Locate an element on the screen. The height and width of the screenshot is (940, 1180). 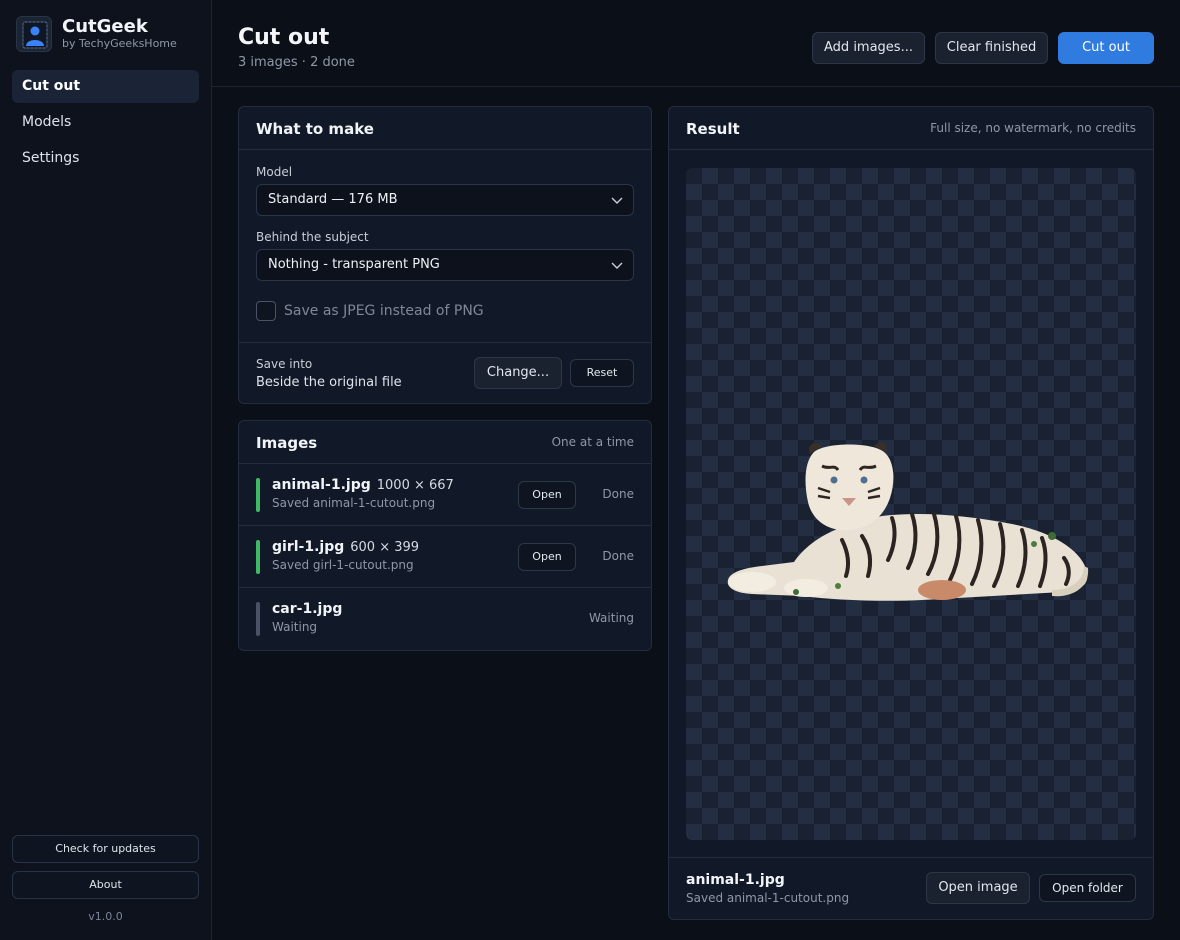
image-dimensions: 600 × 399 is located at coordinates (385, 547).